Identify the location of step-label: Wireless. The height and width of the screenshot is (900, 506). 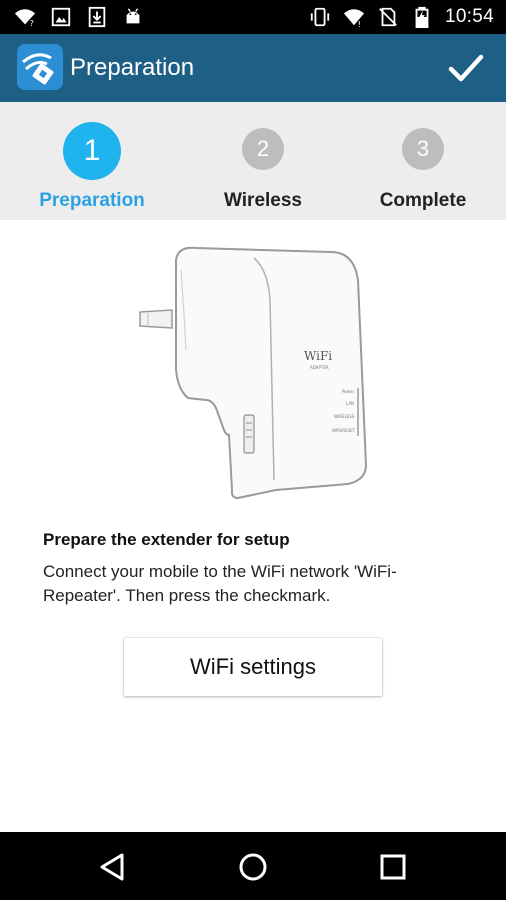
(263, 200).